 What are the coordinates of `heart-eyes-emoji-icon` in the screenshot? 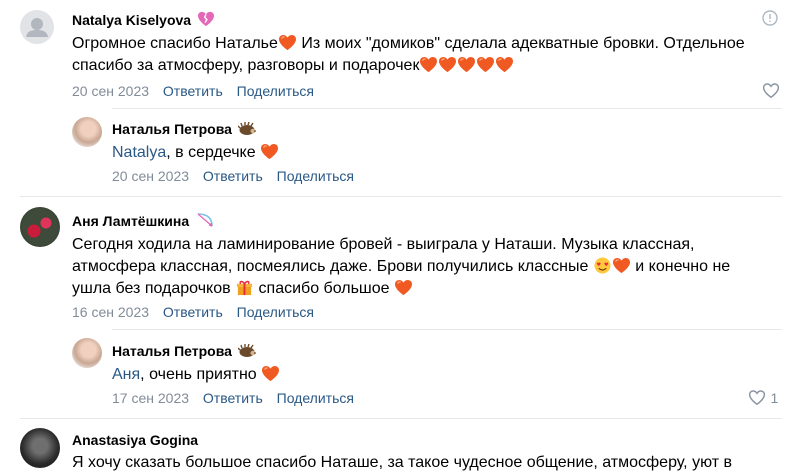 It's located at (602, 265).